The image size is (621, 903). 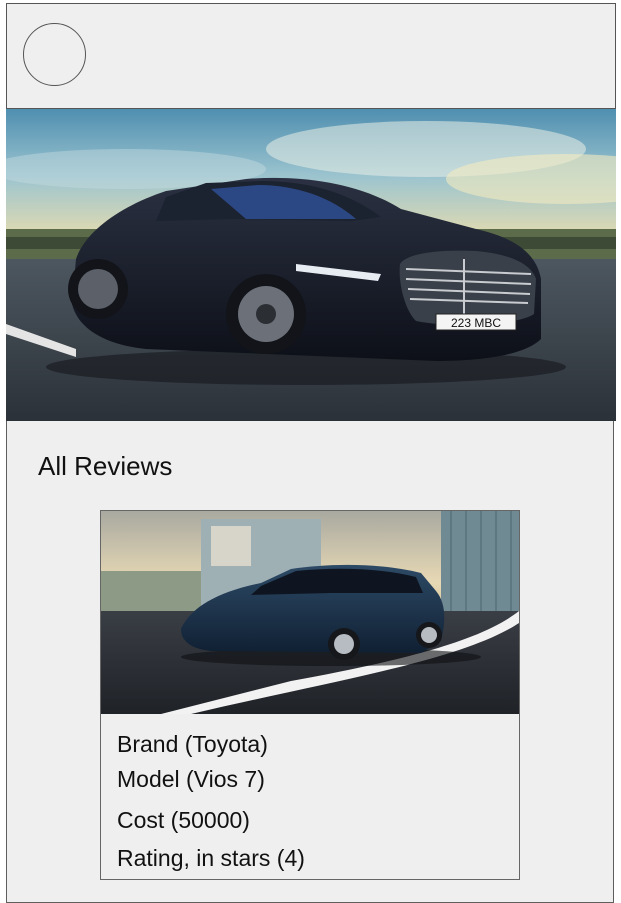 I want to click on header-bar, so click(x=311, y=56).